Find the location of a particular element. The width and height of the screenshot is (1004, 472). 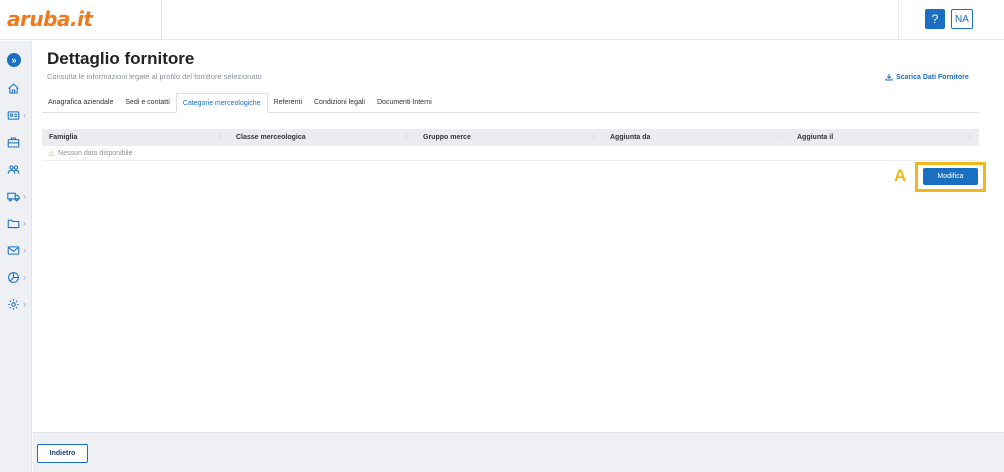

sidebar-item-anagrafica: › is located at coordinates (16, 115).